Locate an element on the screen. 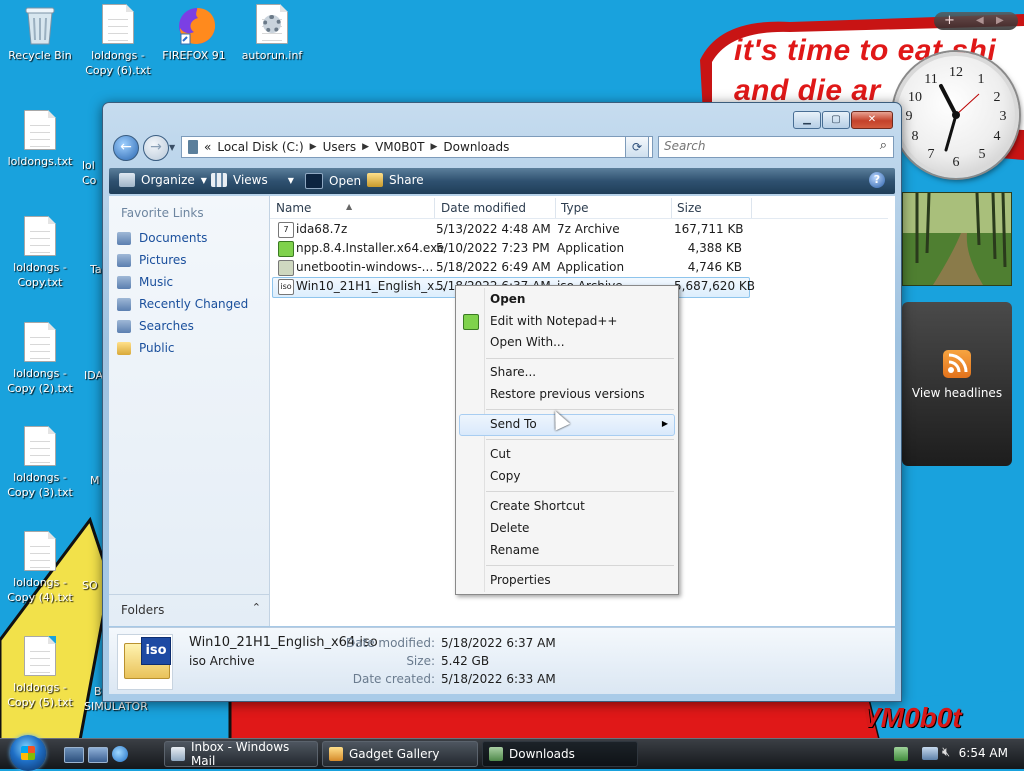 This screenshot has width=1024, height=771. breadcrumb-local-disk: Local Disk (C:) is located at coordinates (260, 147).